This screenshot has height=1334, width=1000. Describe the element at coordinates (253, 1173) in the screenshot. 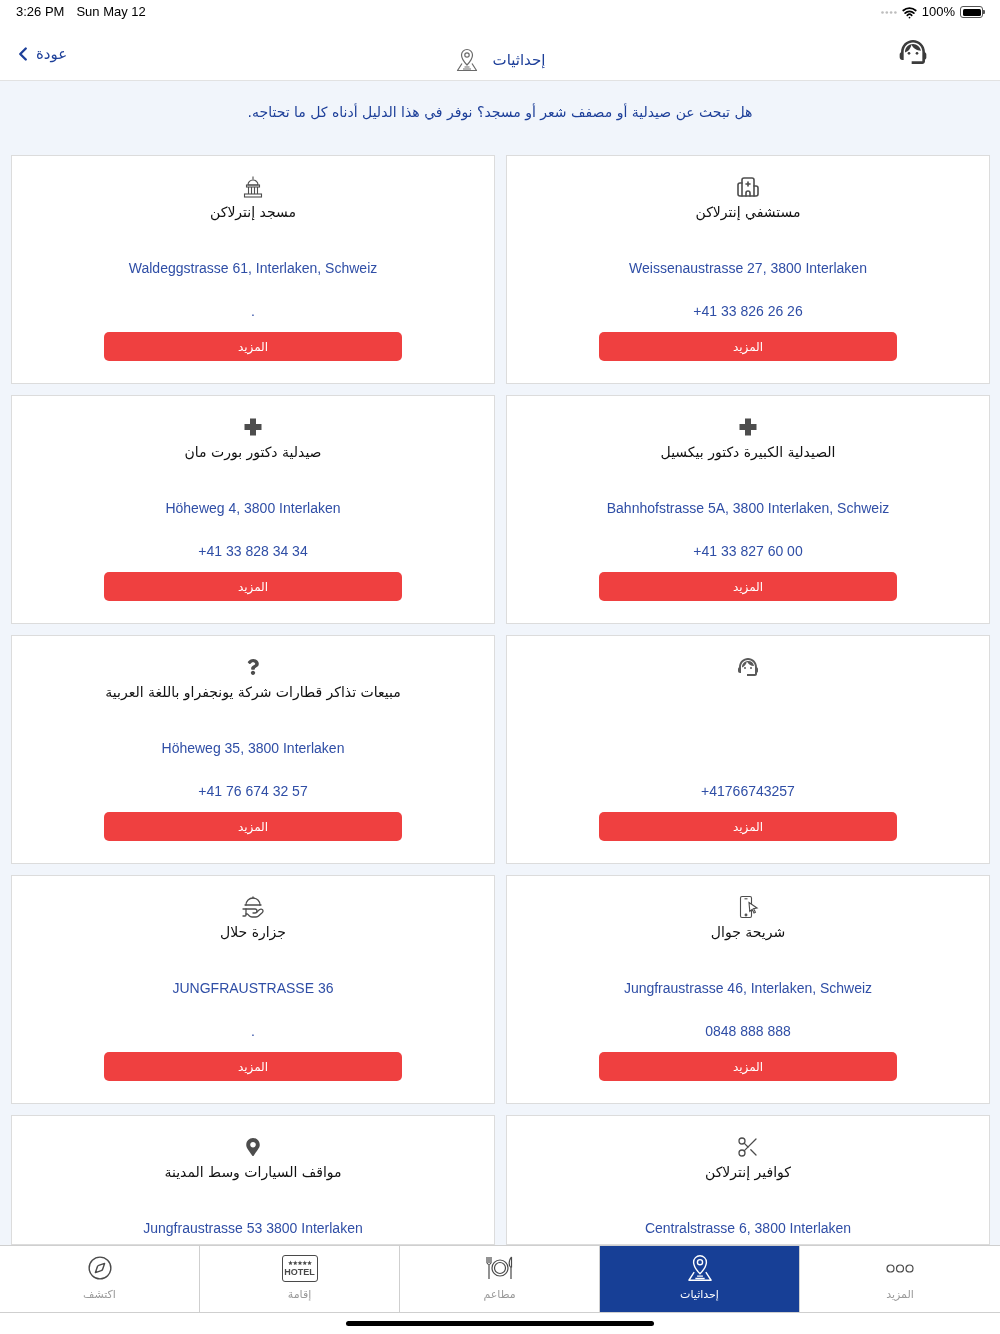

I see `place-title: مواقف السيارات وسط المدينة` at that location.